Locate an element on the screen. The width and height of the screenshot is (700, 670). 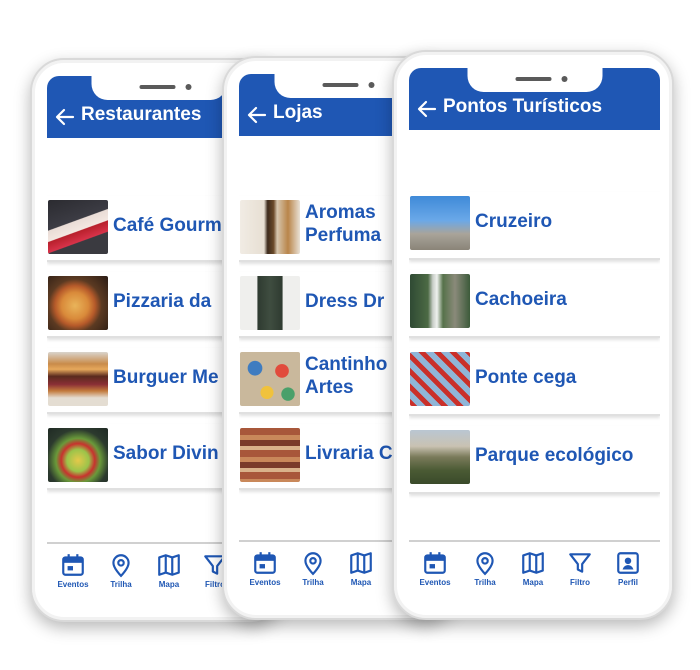
app-header: Pontos Turísticos is located at coordinates (534, 99).